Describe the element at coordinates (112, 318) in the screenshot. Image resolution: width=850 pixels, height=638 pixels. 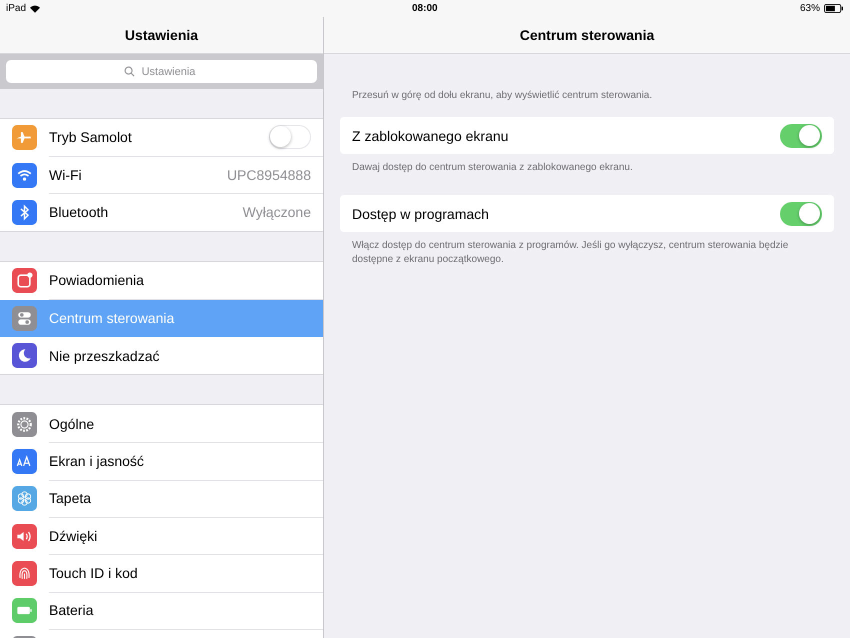
I see `row-label: Centrum sterowania` at that location.